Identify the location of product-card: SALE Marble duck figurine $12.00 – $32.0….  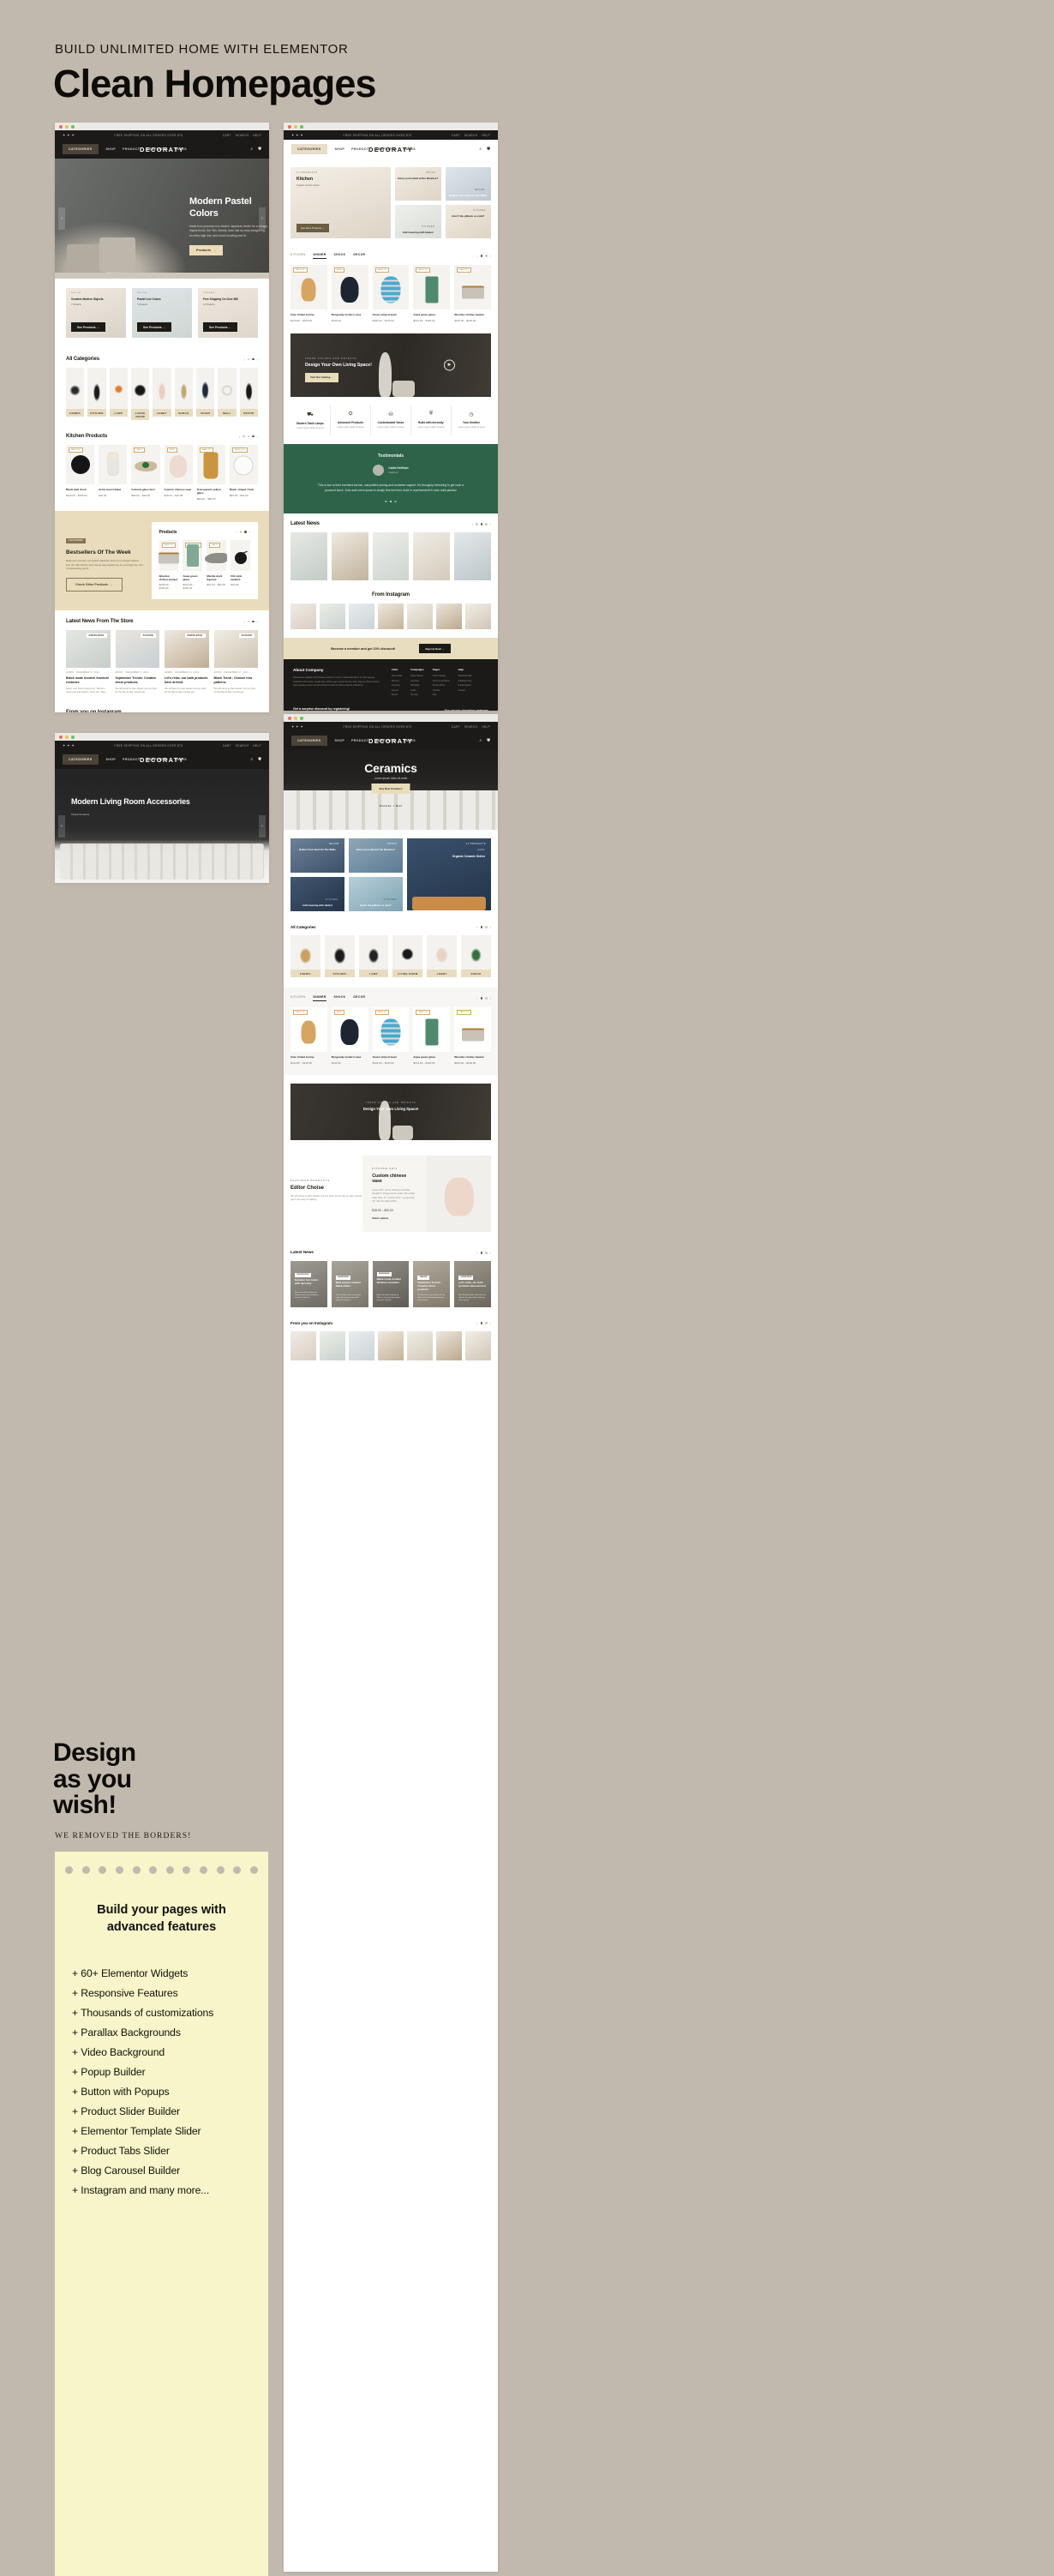
(216, 565).